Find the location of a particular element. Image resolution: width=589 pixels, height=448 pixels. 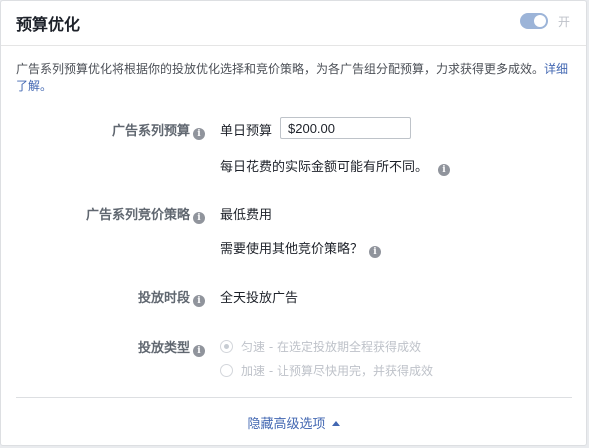

other-bid-strategy: 需要使用其他竞价策略？ i is located at coordinates (301, 248).